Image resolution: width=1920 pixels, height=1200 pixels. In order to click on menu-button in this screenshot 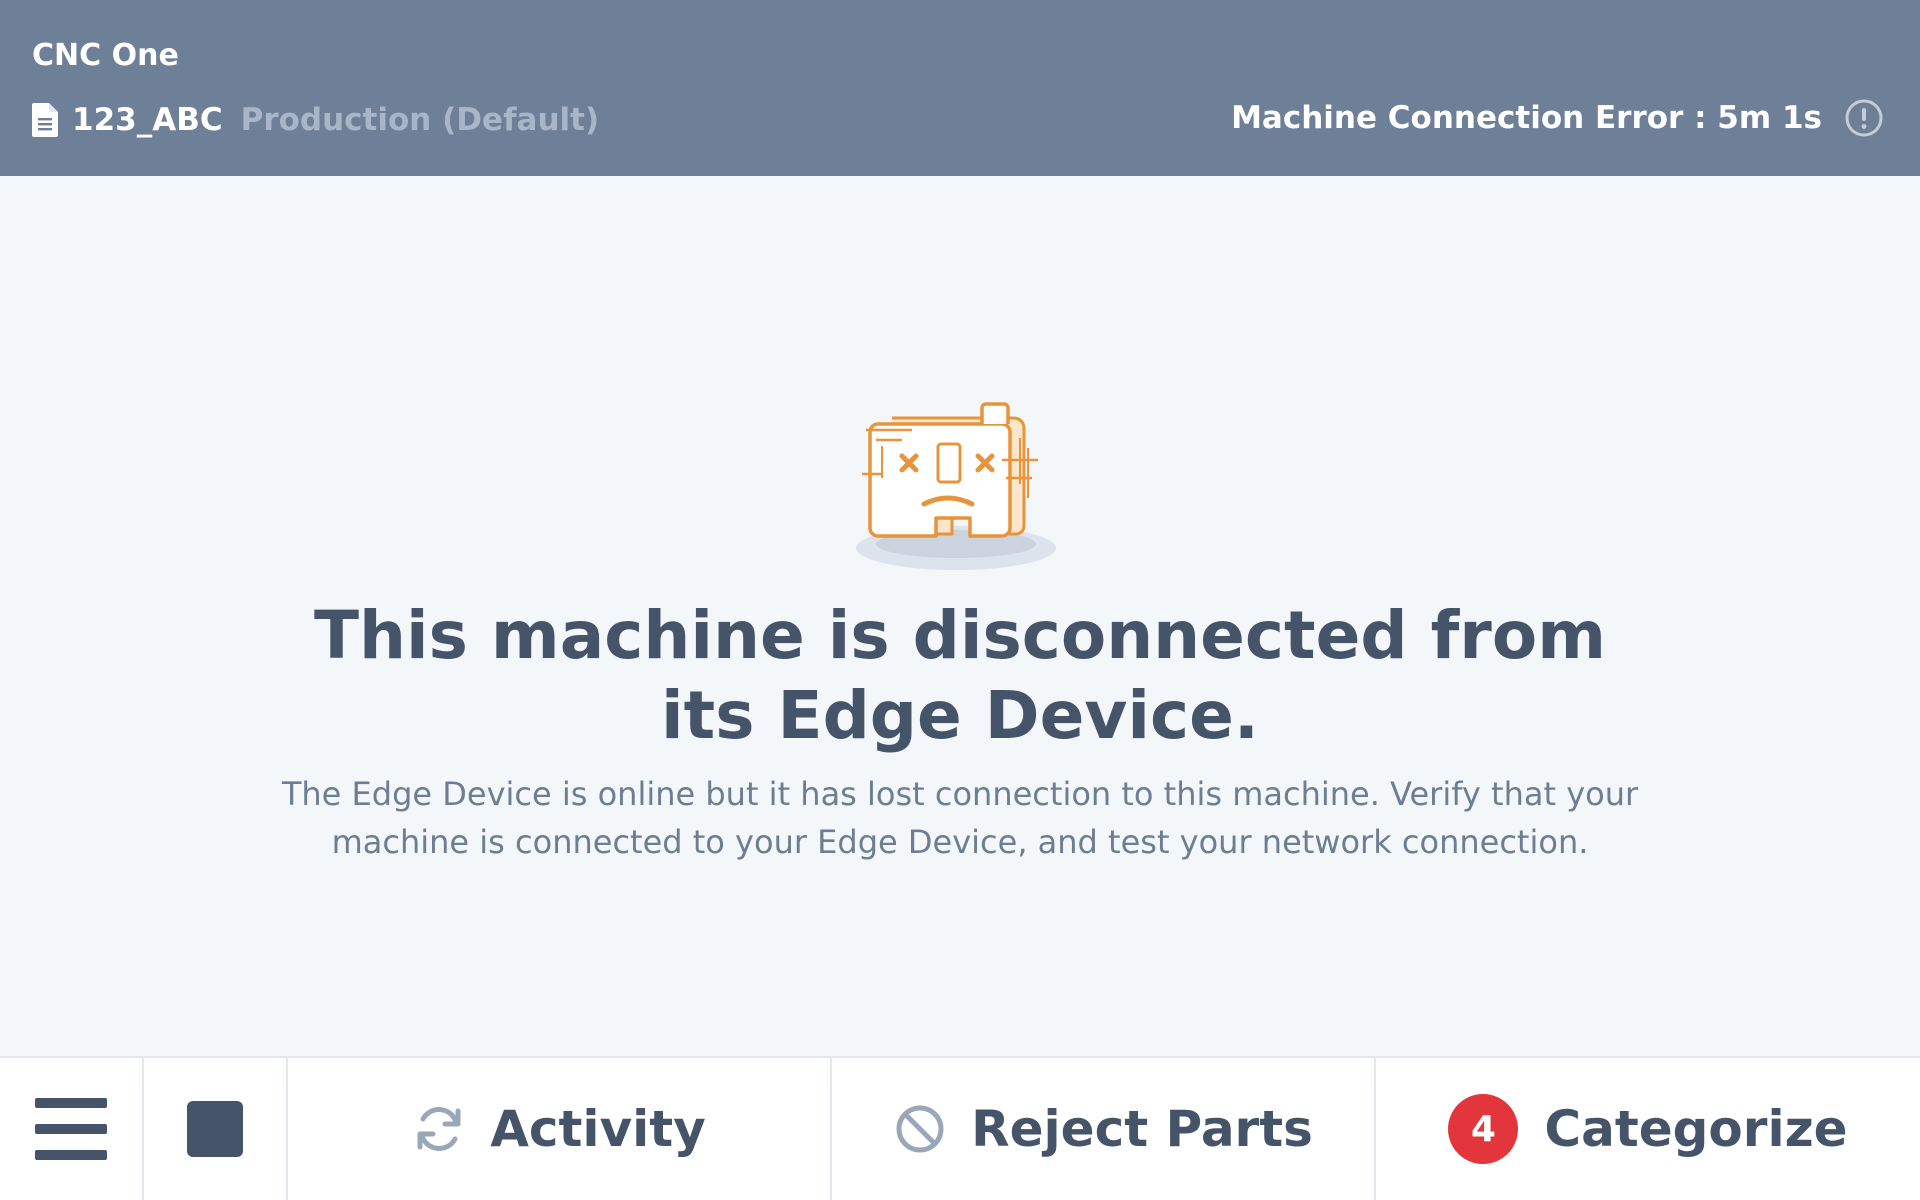, I will do `click(72, 1129)`.